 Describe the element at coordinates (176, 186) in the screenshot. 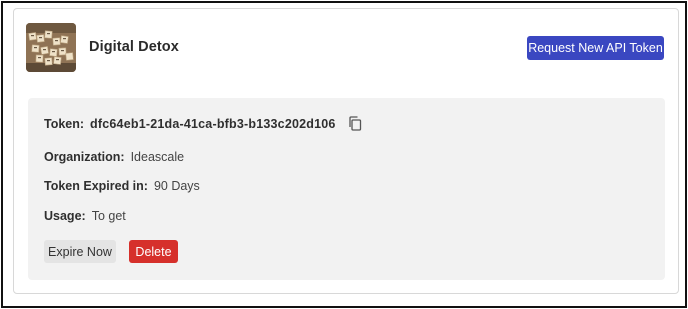

I see `token-expiry-value: 90 Days` at that location.